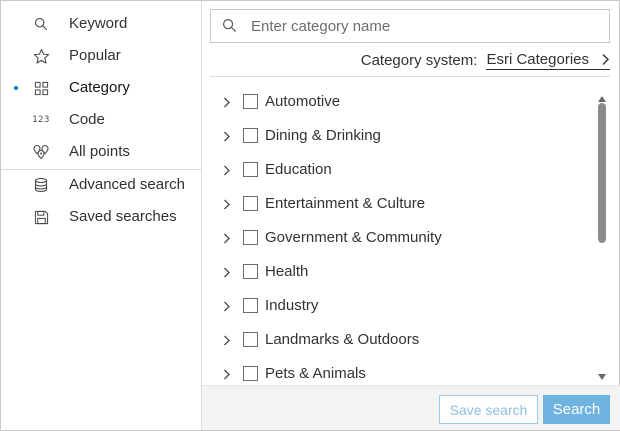 This screenshot has height=431, width=620. What do you see at coordinates (402, 102) in the screenshot?
I see `category-row: Automotive` at bounding box center [402, 102].